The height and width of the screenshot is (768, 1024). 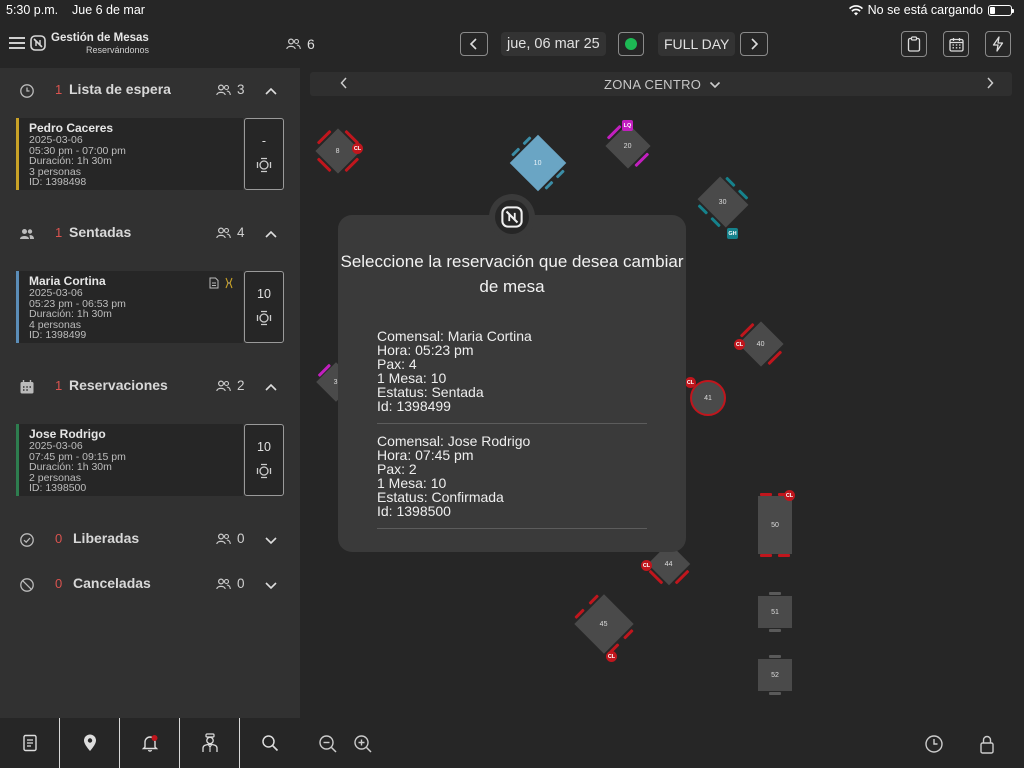 What do you see at coordinates (604, 624) in the screenshot?
I see `map-table-45: 45` at bounding box center [604, 624].